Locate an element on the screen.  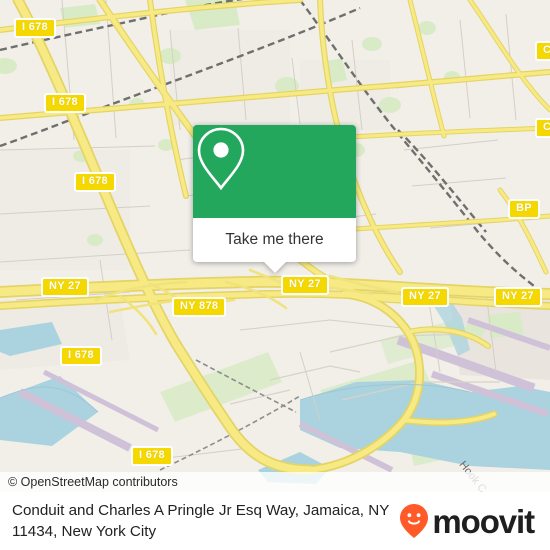
popup-tail is located at coordinates (274, 267).